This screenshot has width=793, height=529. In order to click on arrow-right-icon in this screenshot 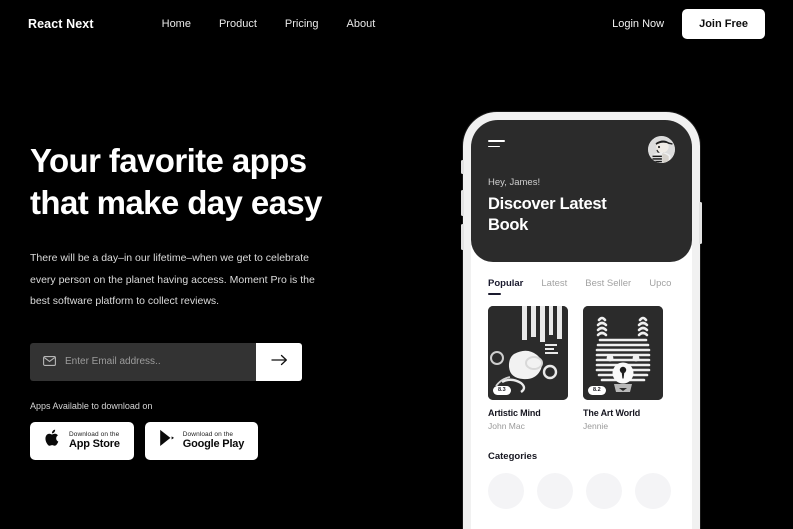, I will do `click(279, 361)`.